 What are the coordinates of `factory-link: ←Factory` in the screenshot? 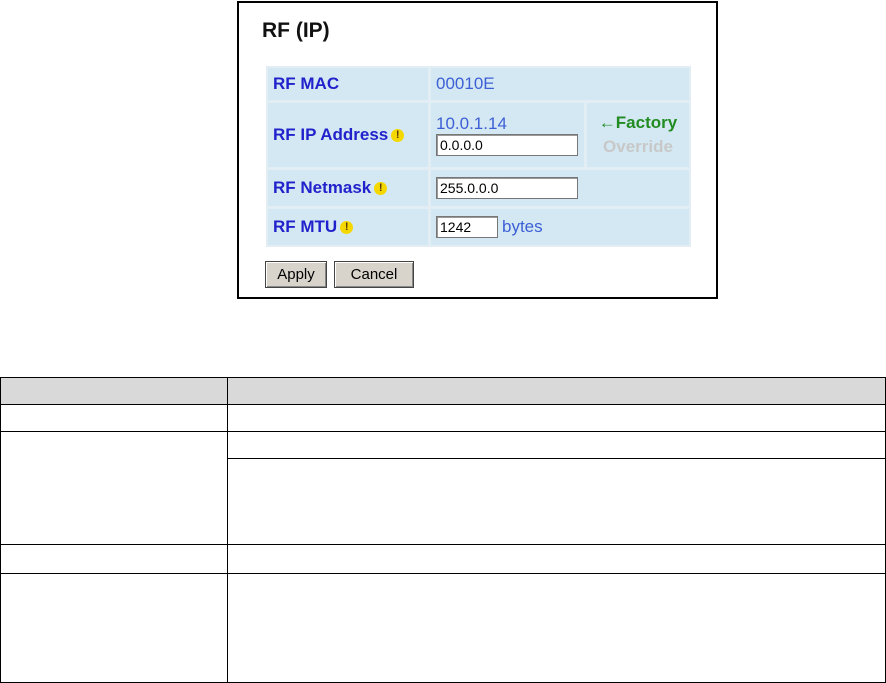 It's located at (638, 123).